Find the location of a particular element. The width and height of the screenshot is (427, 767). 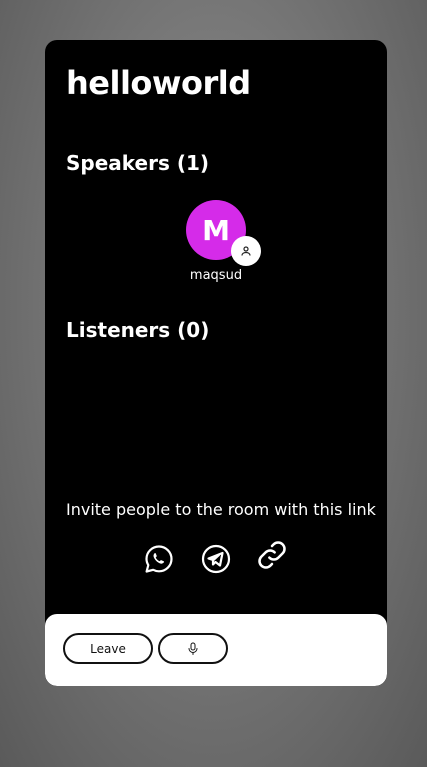

room-title: helloworld is located at coordinates (158, 83).